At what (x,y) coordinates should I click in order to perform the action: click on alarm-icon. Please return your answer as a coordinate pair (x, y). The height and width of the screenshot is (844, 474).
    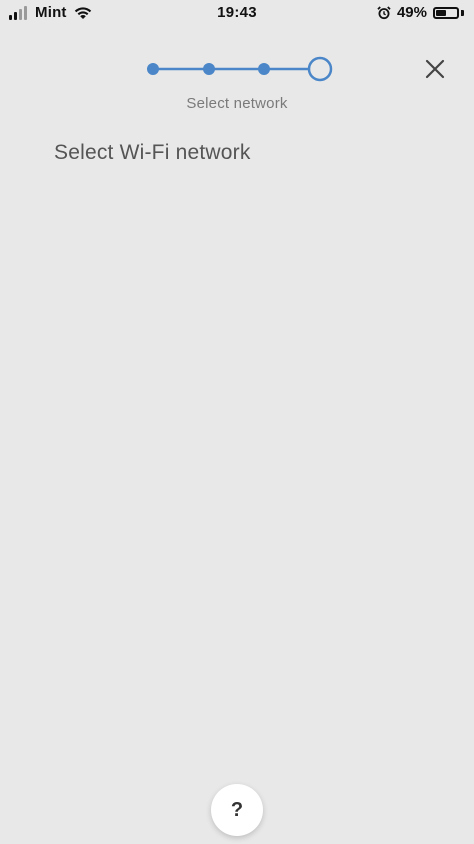
    Looking at the image, I should click on (384, 12).